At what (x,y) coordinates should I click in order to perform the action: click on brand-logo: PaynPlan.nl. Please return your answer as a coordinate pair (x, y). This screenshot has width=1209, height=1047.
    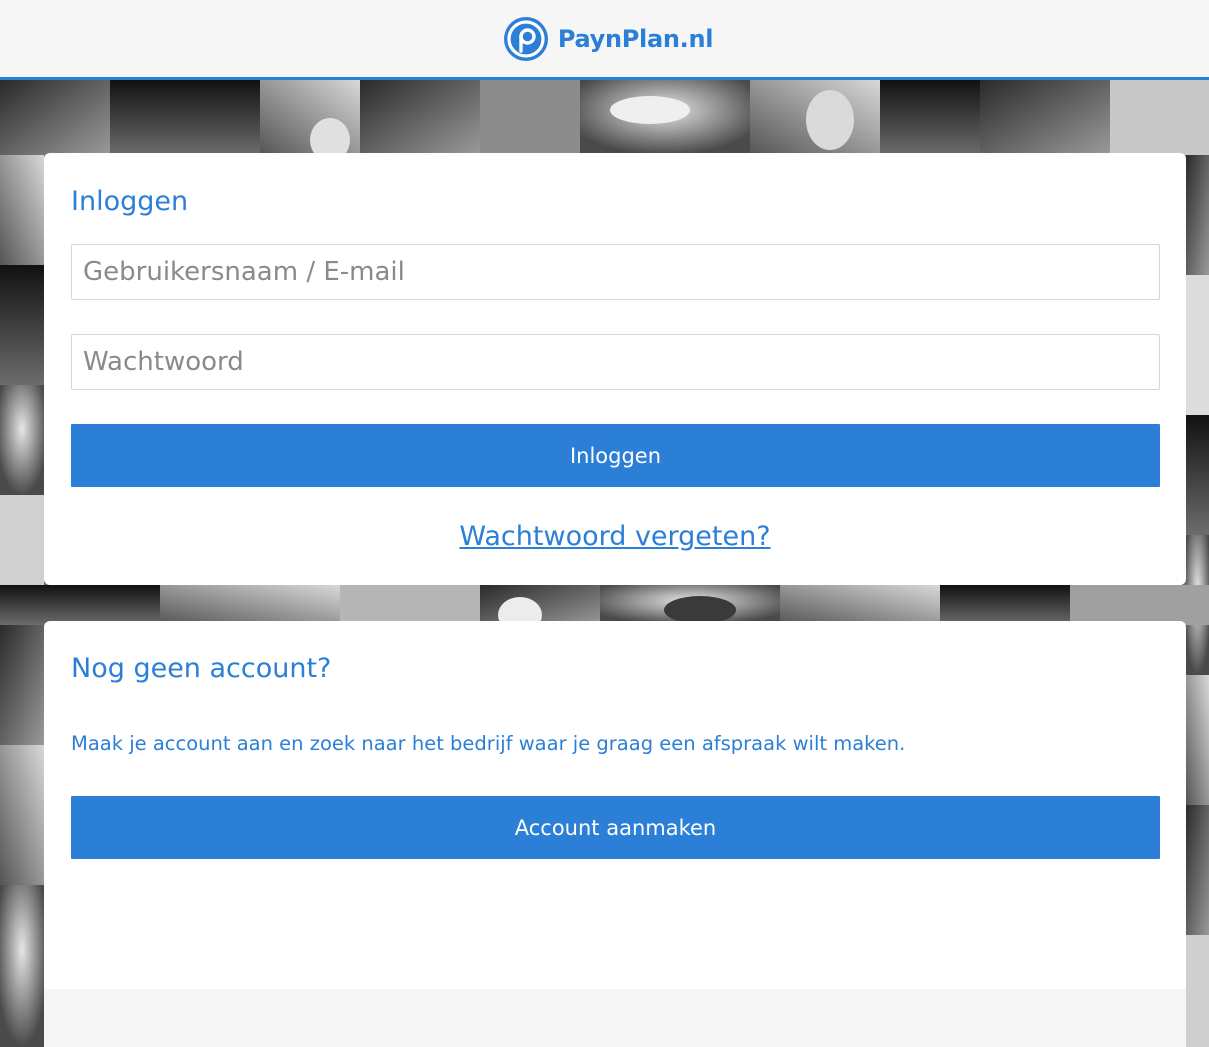
    Looking at the image, I should click on (608, 38).